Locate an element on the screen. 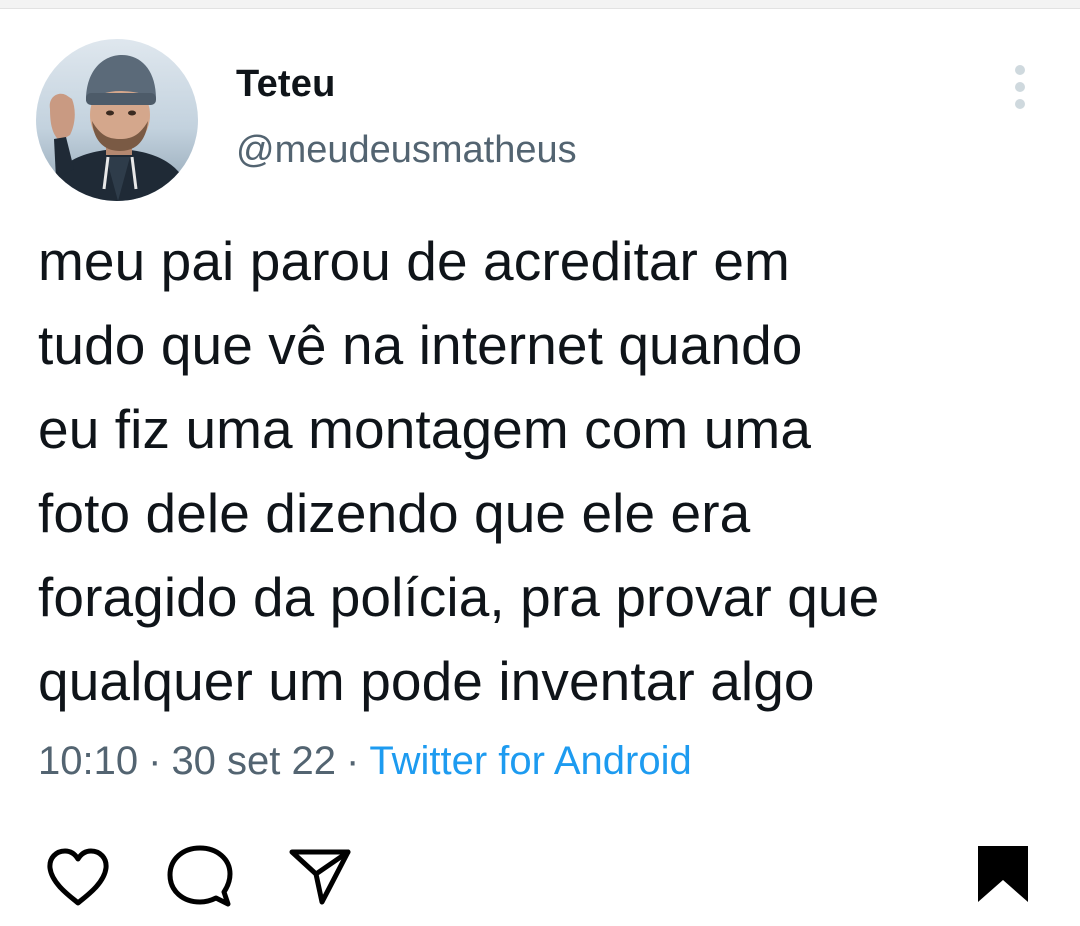 The height and width of the screenshot is (926, 1080). top-divider is located at coordinates (540, 4).